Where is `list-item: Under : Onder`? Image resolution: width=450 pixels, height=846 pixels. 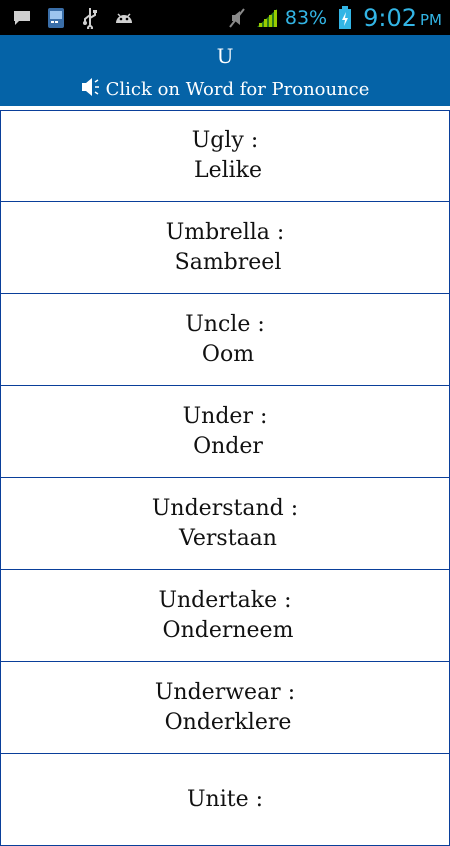 list-item: Under : Onder is located at coordinates (225, 432).